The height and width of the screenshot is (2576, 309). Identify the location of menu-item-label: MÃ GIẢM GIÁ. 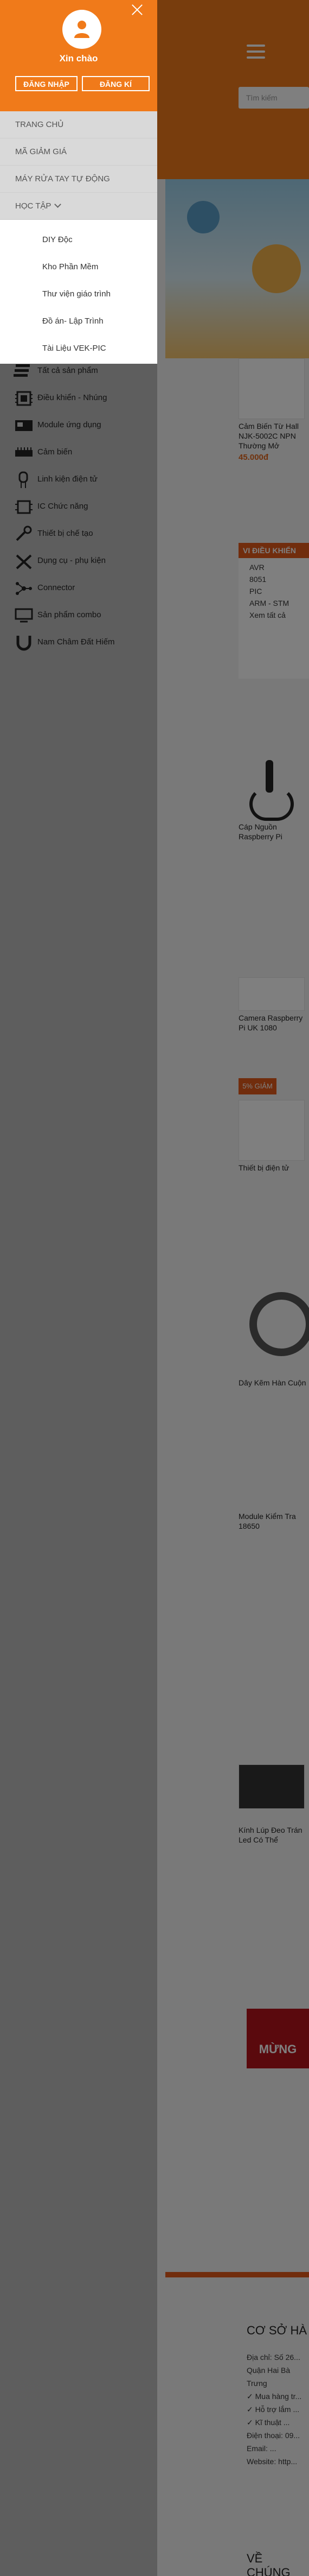
(41, 151).